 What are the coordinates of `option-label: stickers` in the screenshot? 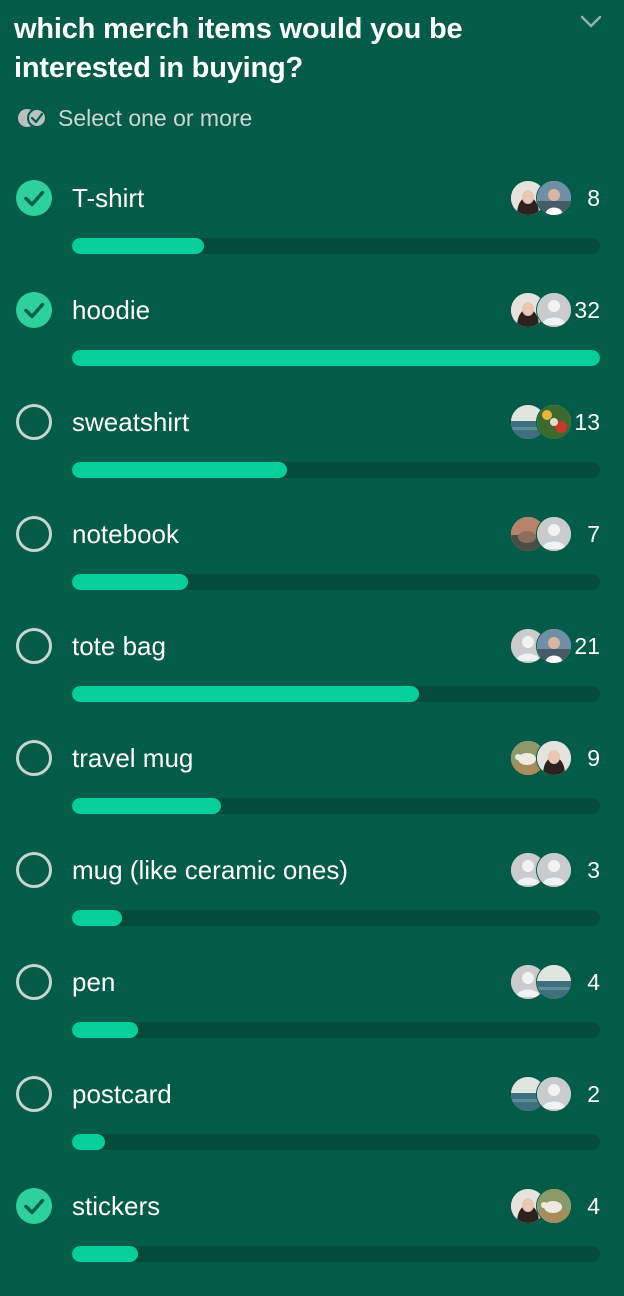 It's located at (116, 1206).